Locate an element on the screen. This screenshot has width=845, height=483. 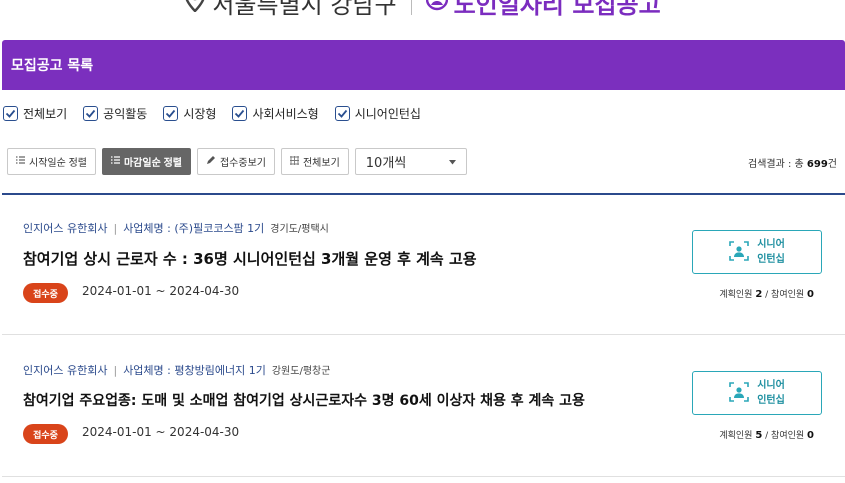
filter-market-type: 시장형 is located at coordinates (189, 113).